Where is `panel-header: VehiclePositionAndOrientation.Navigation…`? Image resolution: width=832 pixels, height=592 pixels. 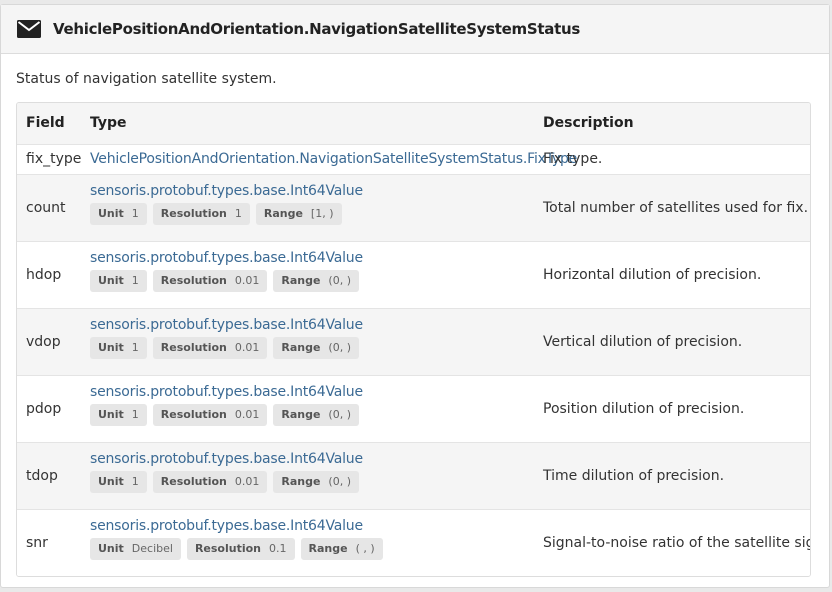 panel-header: VehiclePositionAndOrientation.Navigation… is located at coordinates (415, 29).